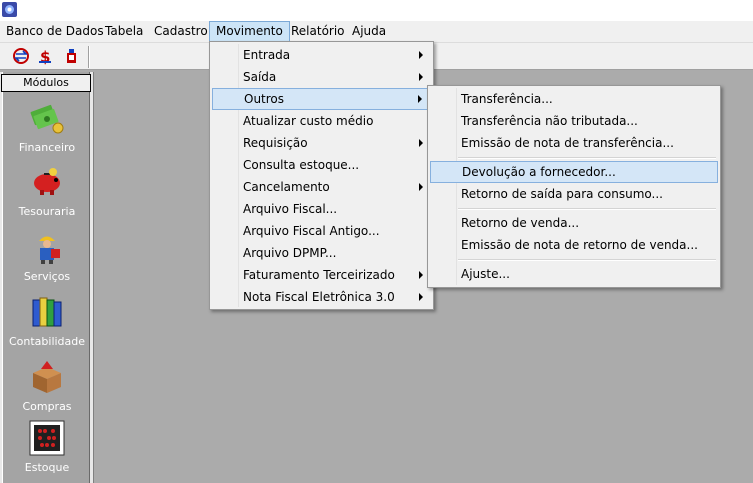 This screenshot has width=753, height=483. What do you see at coordinates (318, 31) in the screenshot?
I see `menu-relatorio: Relatório` at bounding box center [318, 31].